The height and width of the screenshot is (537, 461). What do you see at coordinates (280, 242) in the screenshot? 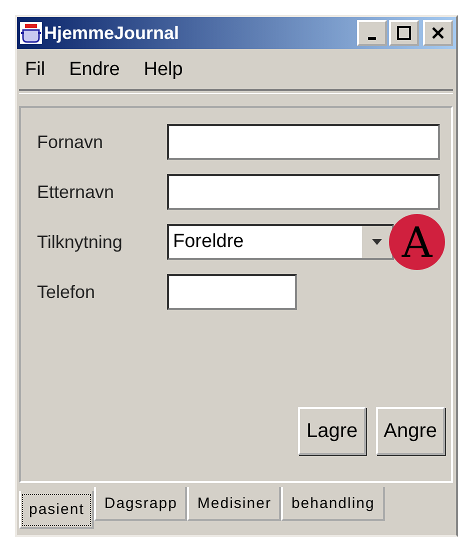
I see `dropdown: Foreldre` at bounding box center [280, 242].